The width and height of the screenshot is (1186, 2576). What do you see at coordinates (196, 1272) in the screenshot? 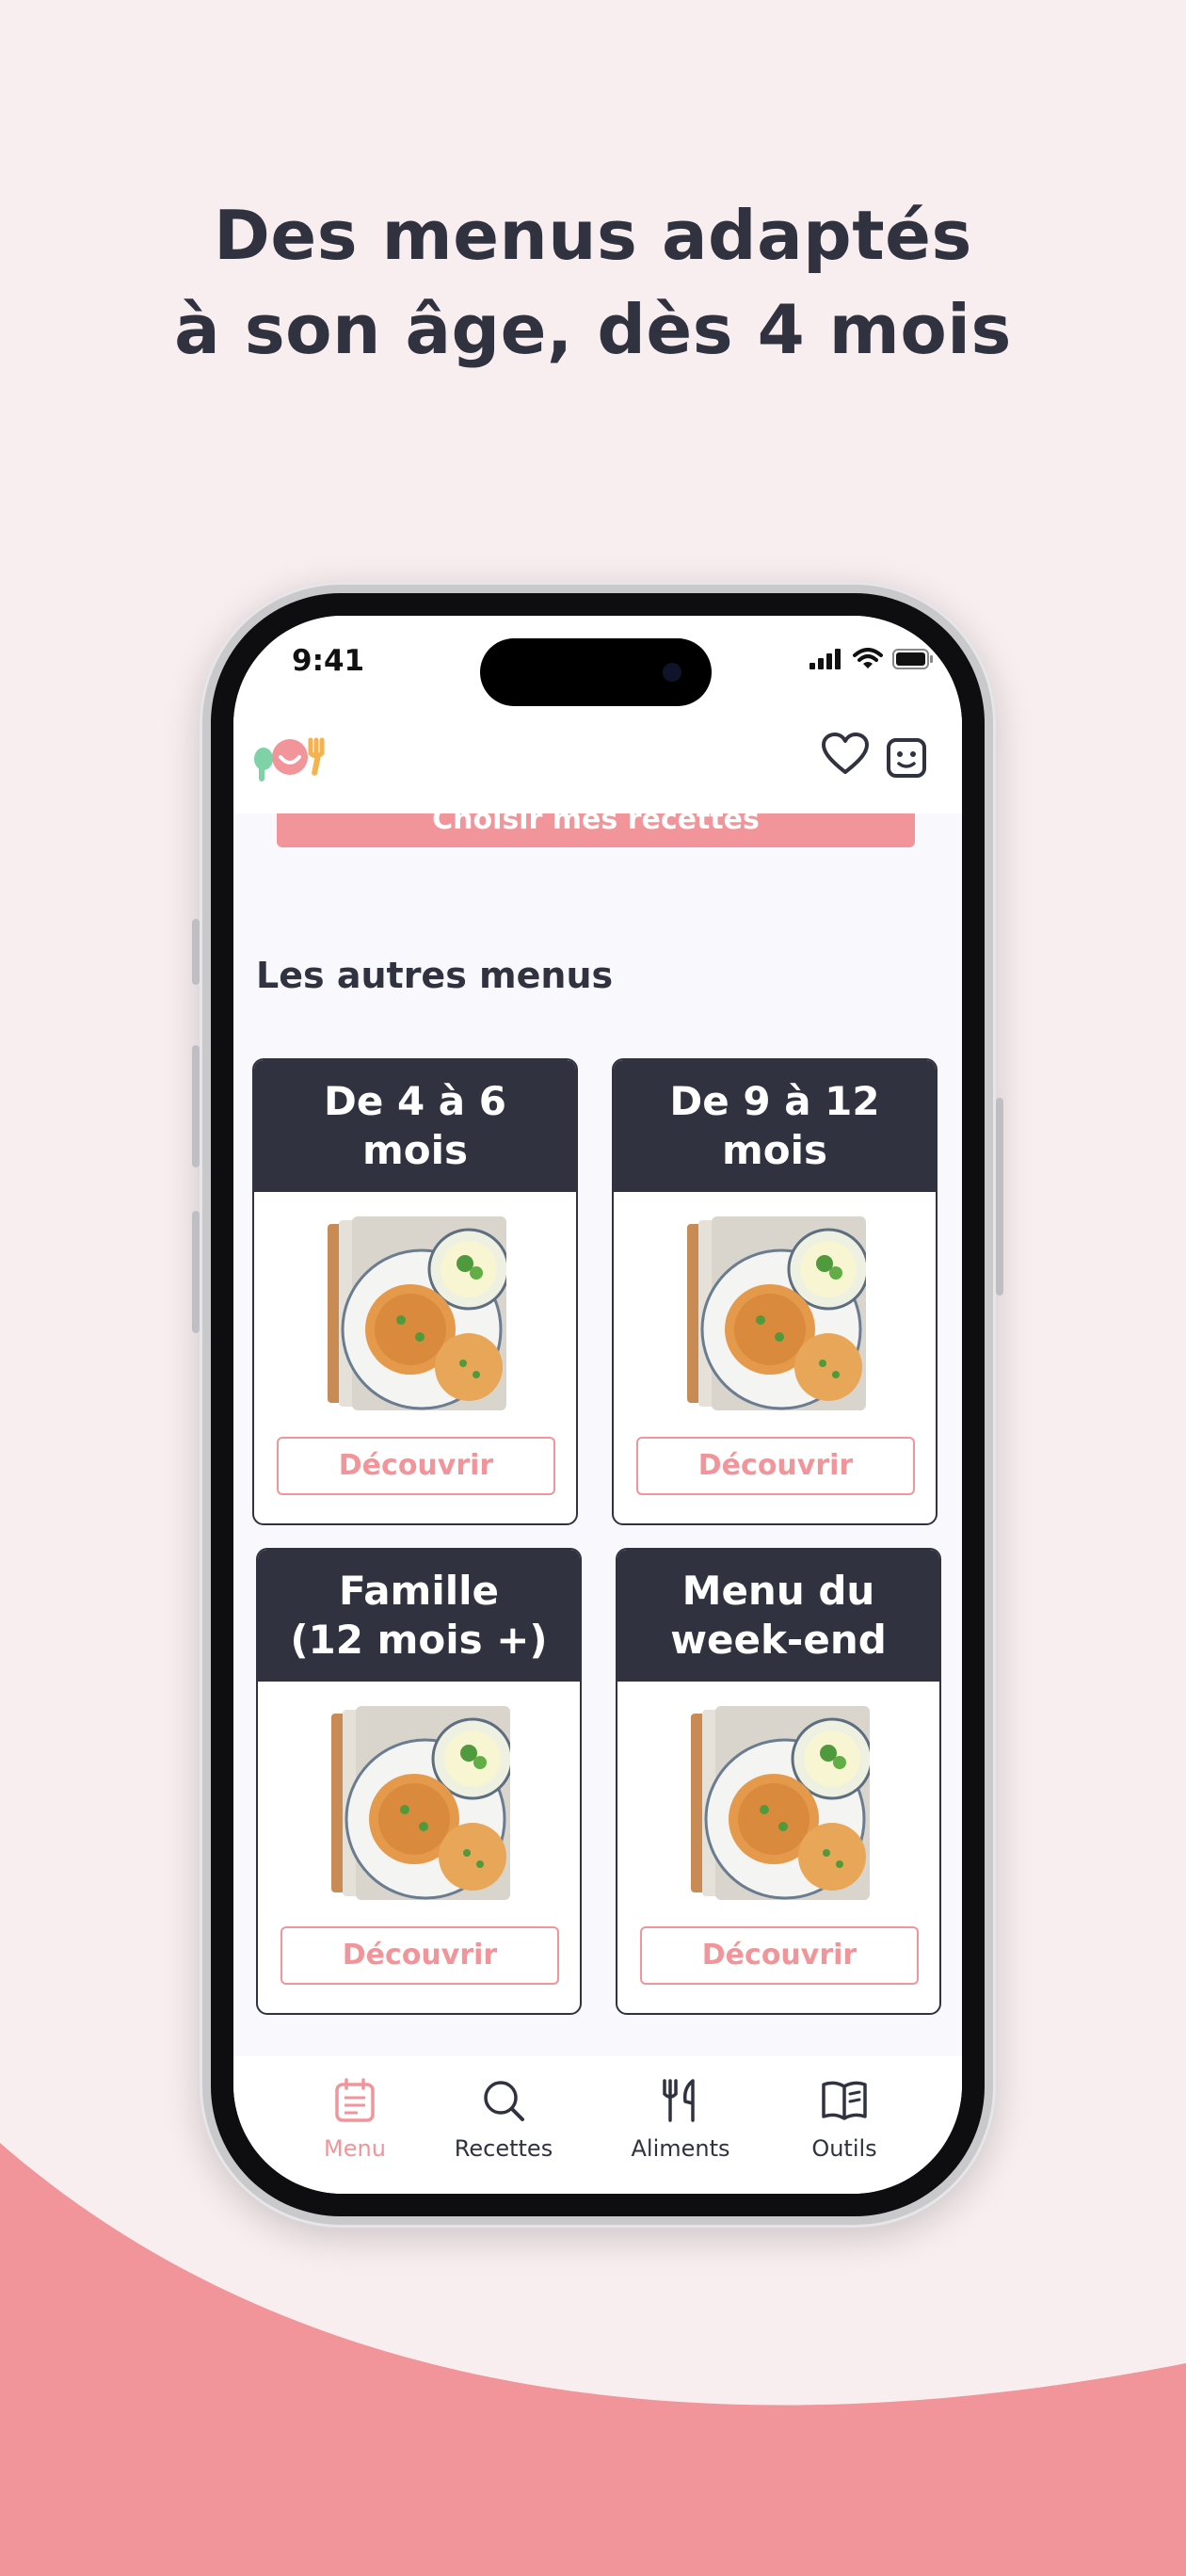
I see `phone-volume-down` at bounding box center [196, 1272].